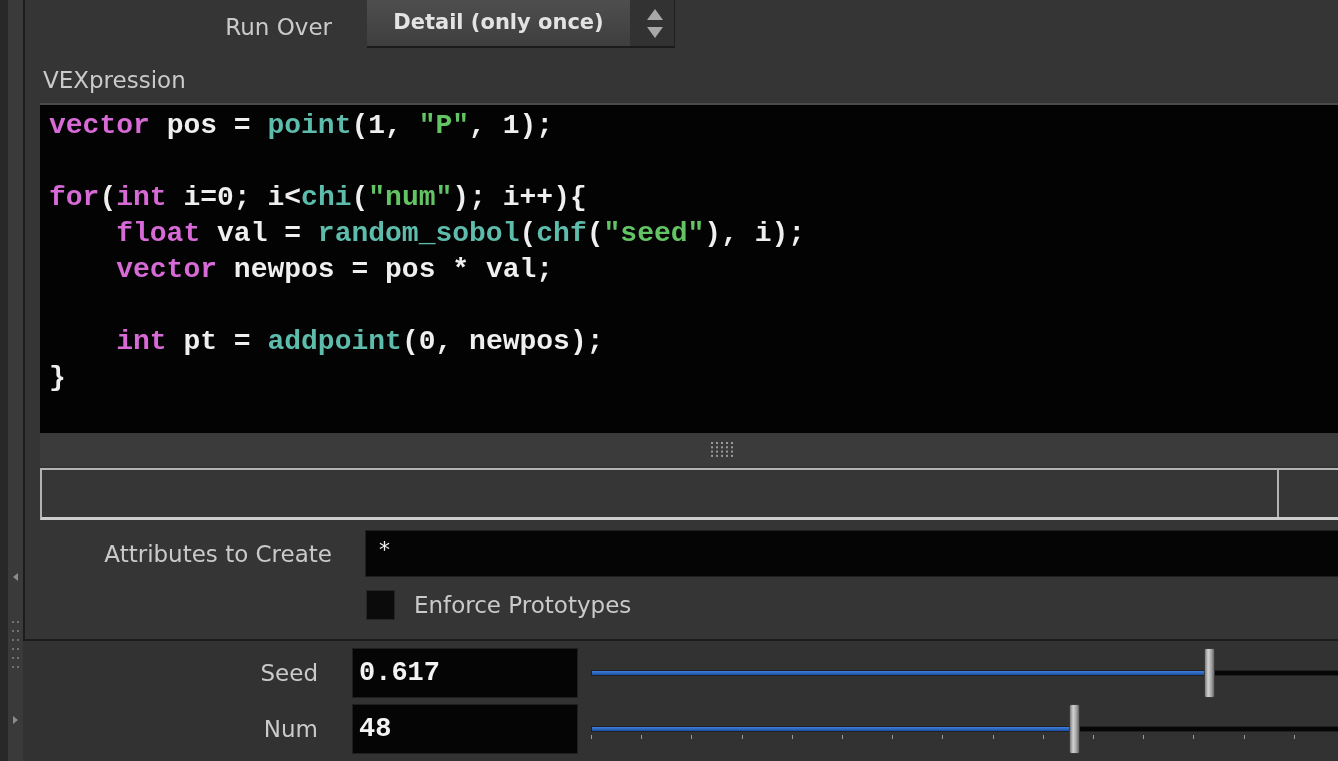 The width and height of the screenshot is (1338, 761). Describe the element at coordinates (318, 198) in the screenshot. I see `code-line: for(int i=0; i<chi("num"); i++){` at that location.